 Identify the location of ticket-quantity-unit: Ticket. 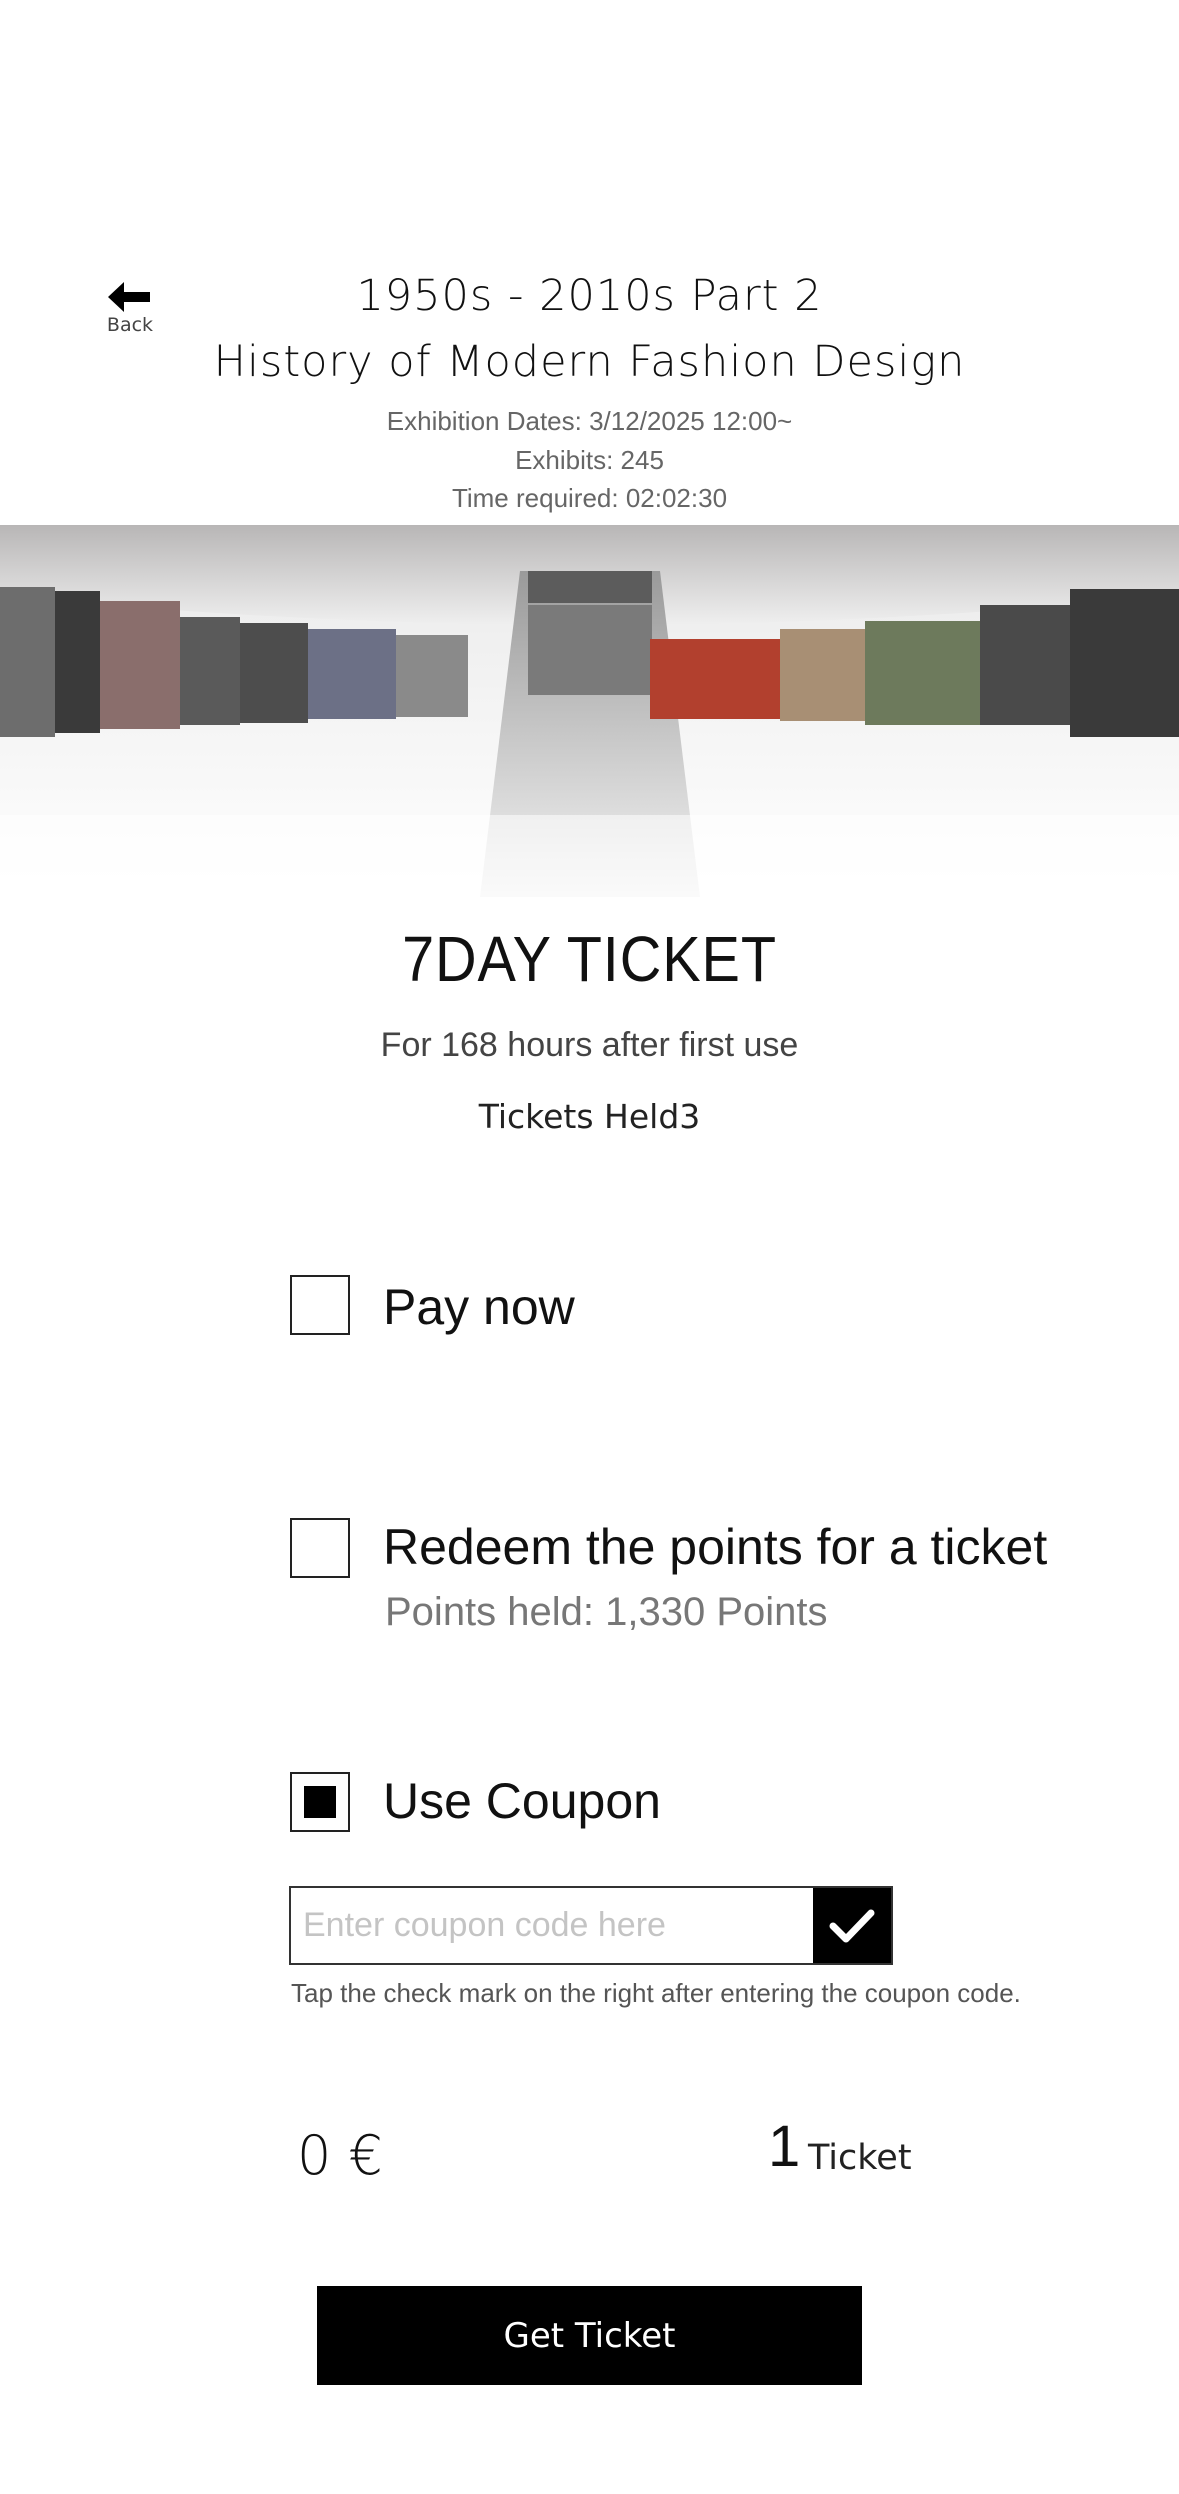
(860, 2158).